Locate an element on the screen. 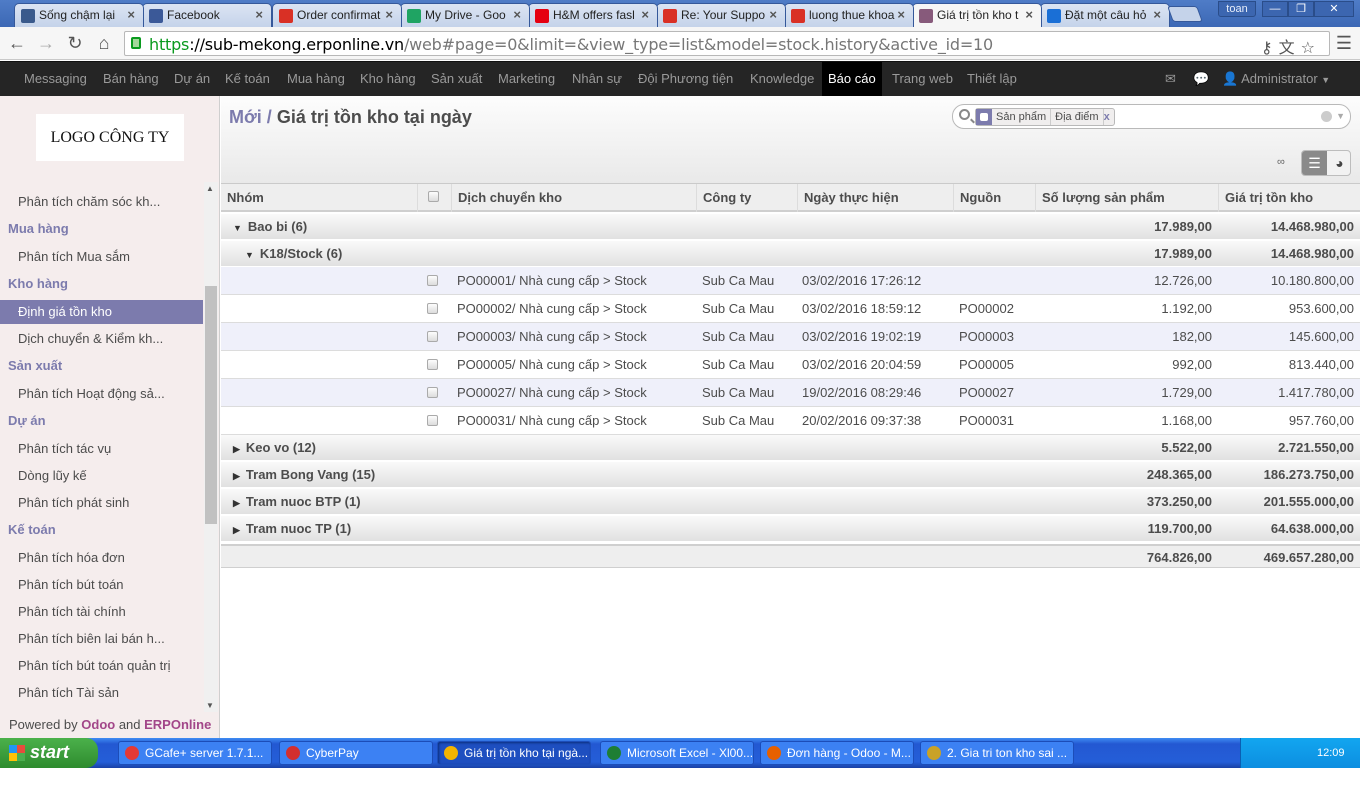 The height and width of the screenshot is (798, 1360). column-header: Giá trị tồn kho is located at coordinates (1289, 198).